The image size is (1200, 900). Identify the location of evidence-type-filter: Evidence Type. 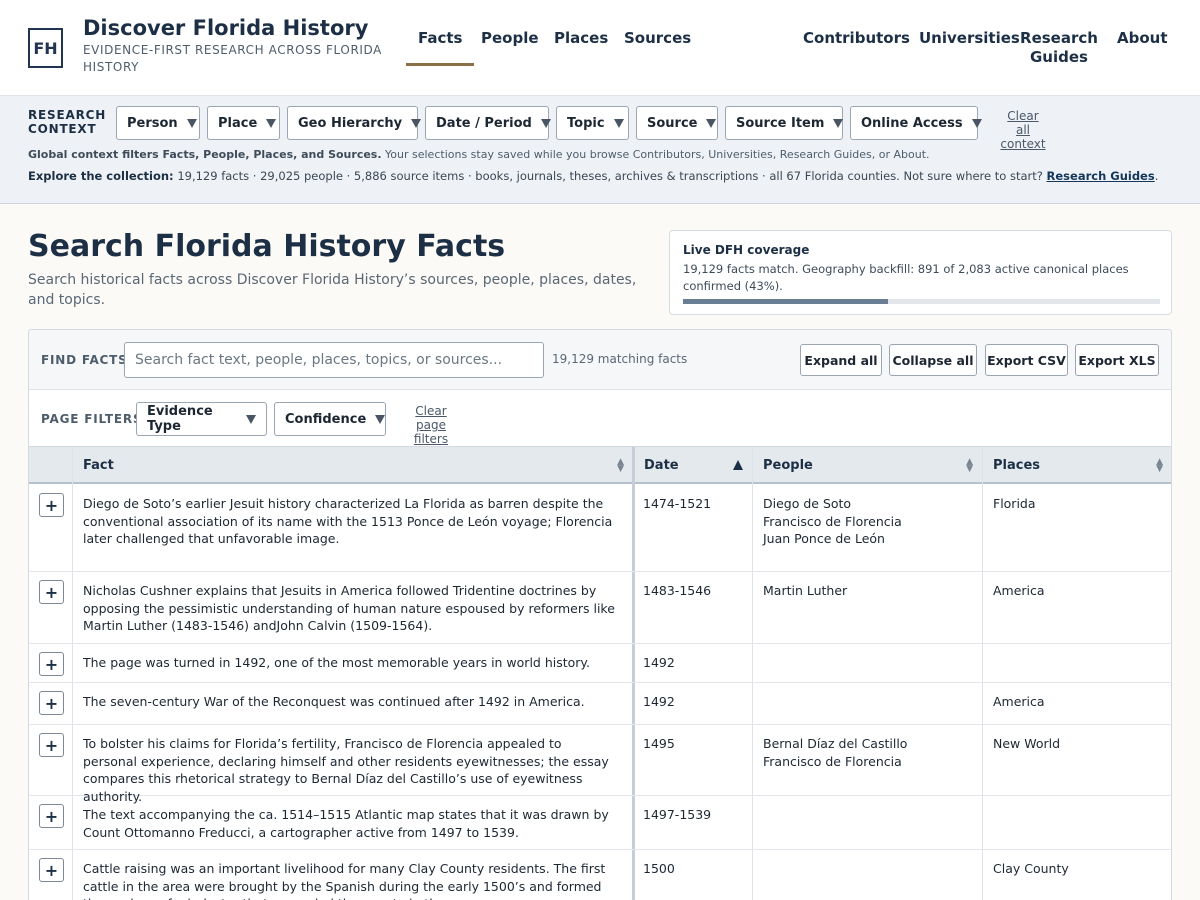
(201, 419).